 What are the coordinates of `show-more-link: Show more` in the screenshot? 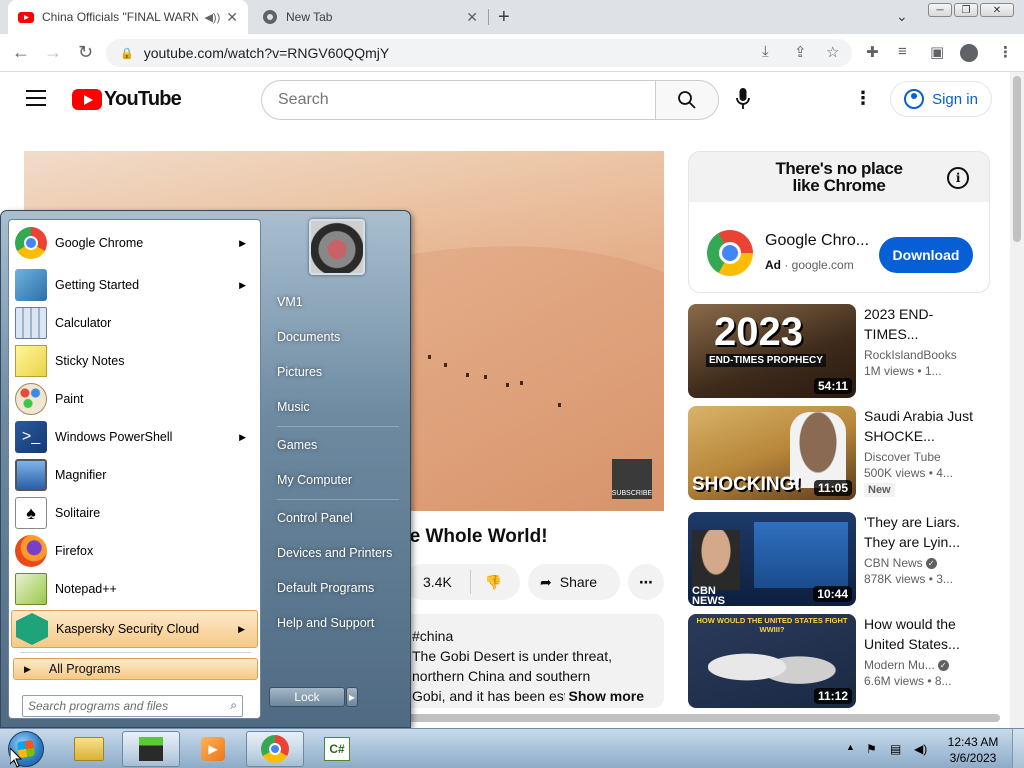 It's located at (604, 696).